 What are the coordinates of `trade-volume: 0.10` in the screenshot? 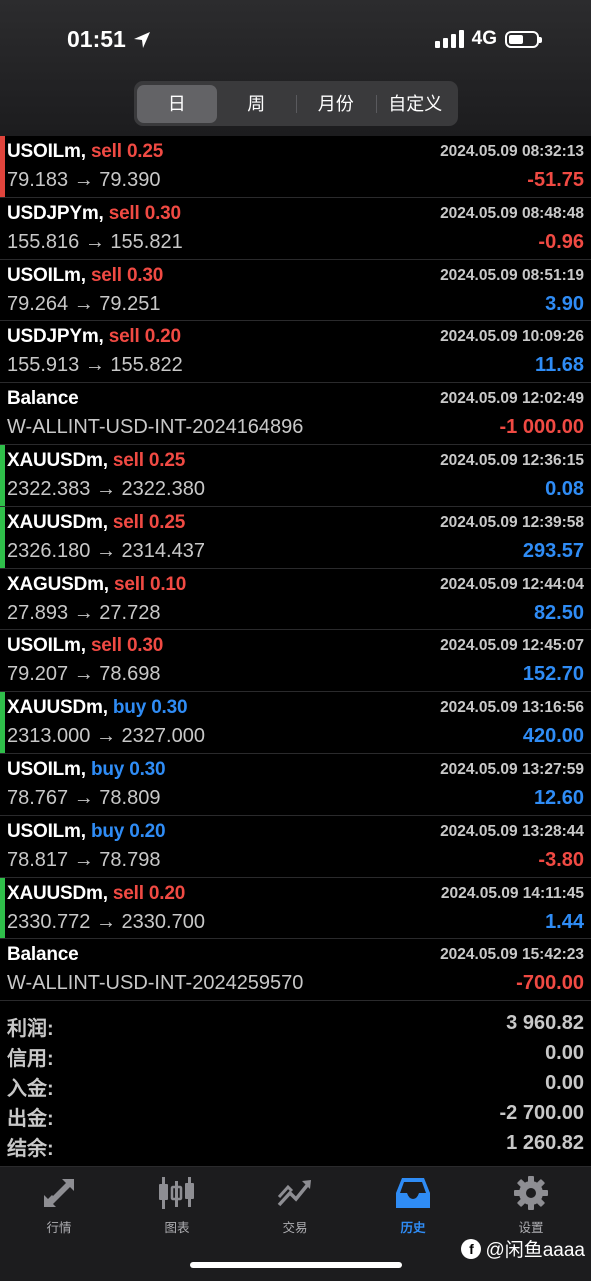 It's located at (168, 584).